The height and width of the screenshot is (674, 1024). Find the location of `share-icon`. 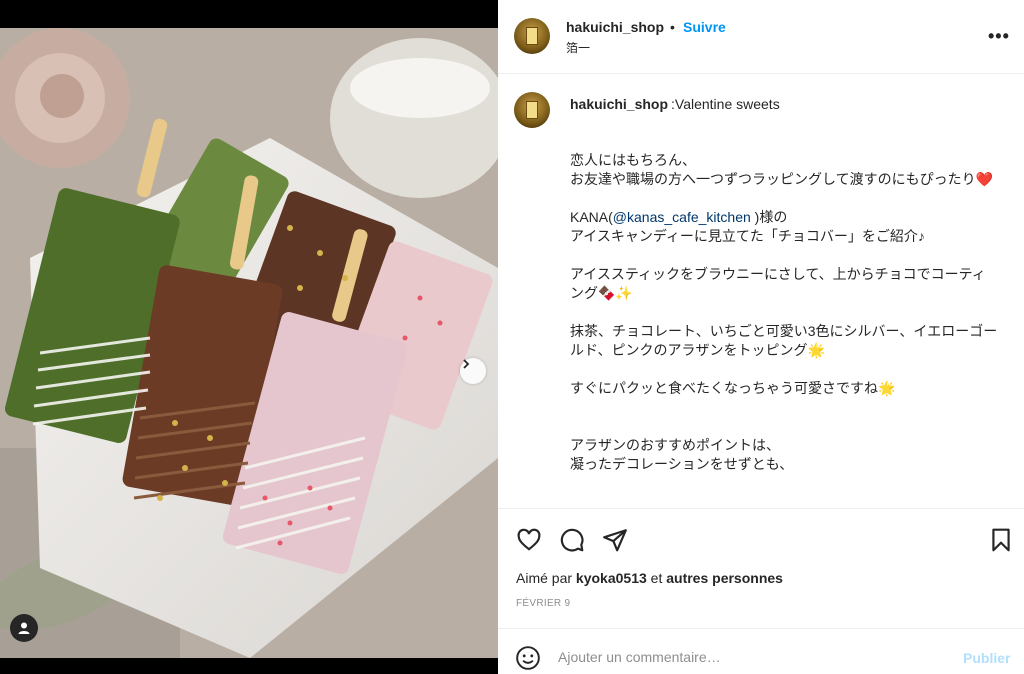

share-icon is located at coordinates (615, 540).